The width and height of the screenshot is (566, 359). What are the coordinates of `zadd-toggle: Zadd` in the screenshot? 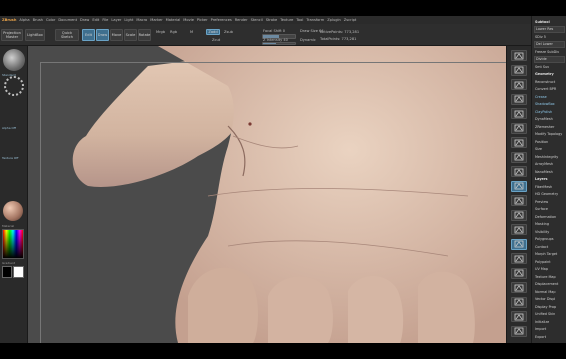 It's located at (213, 32).